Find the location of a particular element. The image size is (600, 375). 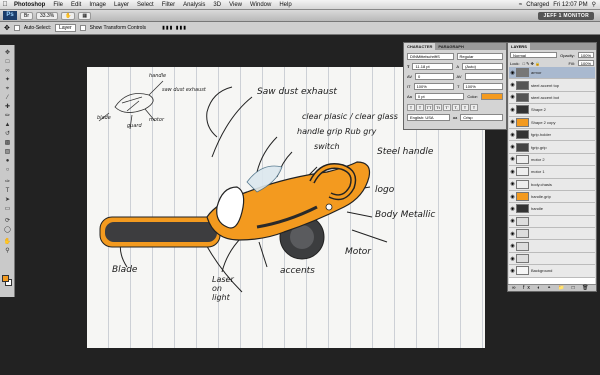

auto-select-dropdown: Layer is located at coordinates (65, 28).